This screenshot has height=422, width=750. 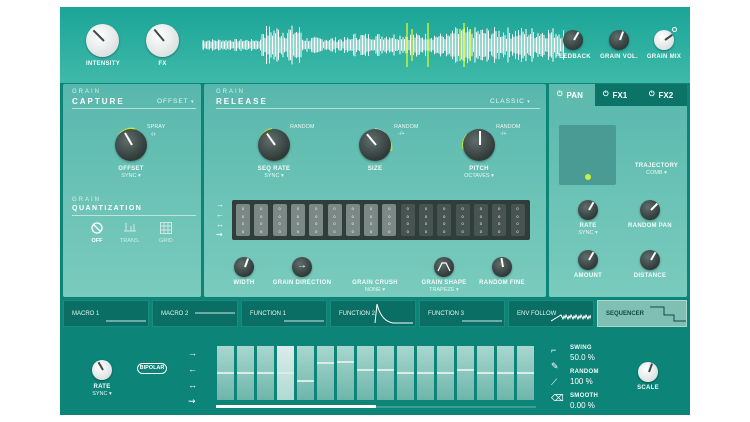 I want to click on quant-grid-icon, so click(x=166, y=228).